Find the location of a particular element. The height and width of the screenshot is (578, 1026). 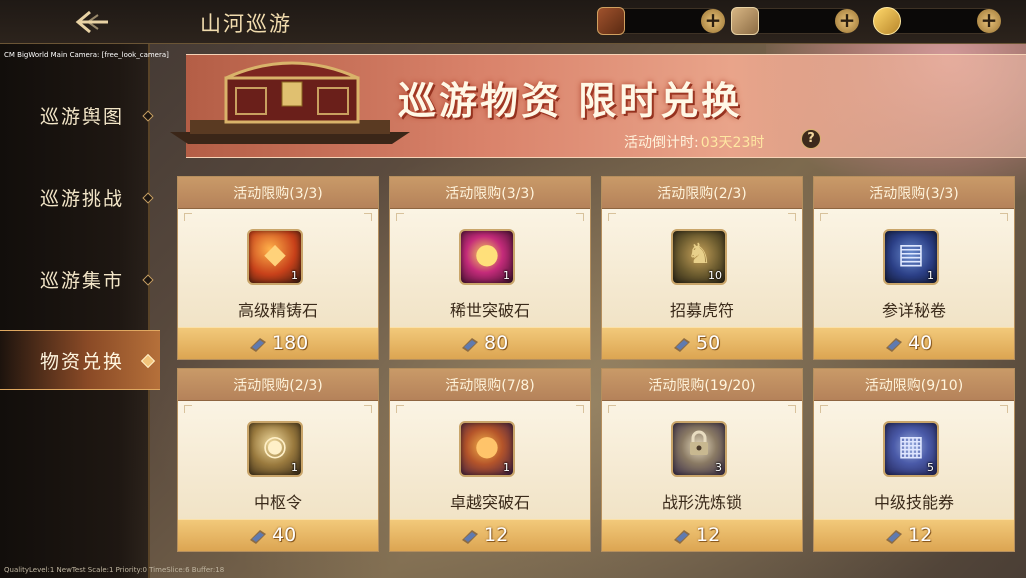

card-header: 活动限购(9/10) is located at coordinates (914, 385).